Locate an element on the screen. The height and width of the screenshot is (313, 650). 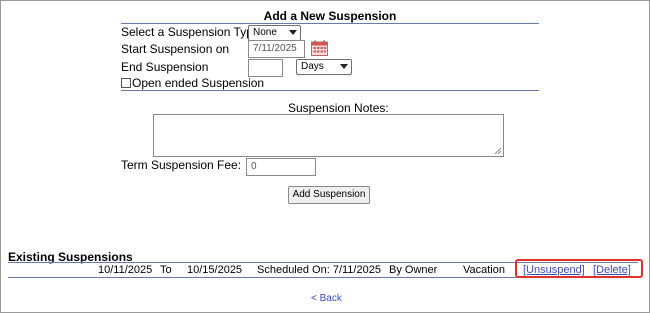
start-suspension-label: Start Suspension on is located at coordinates (175, 49).